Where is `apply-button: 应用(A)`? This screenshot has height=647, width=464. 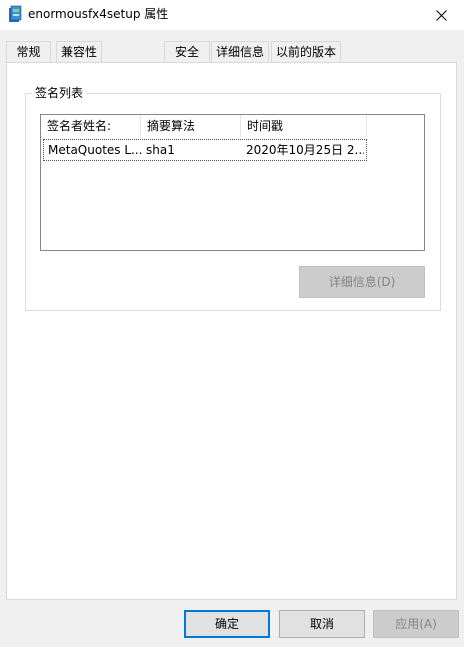
apply-button: 应用(A) is located at coordinates (416, 624).